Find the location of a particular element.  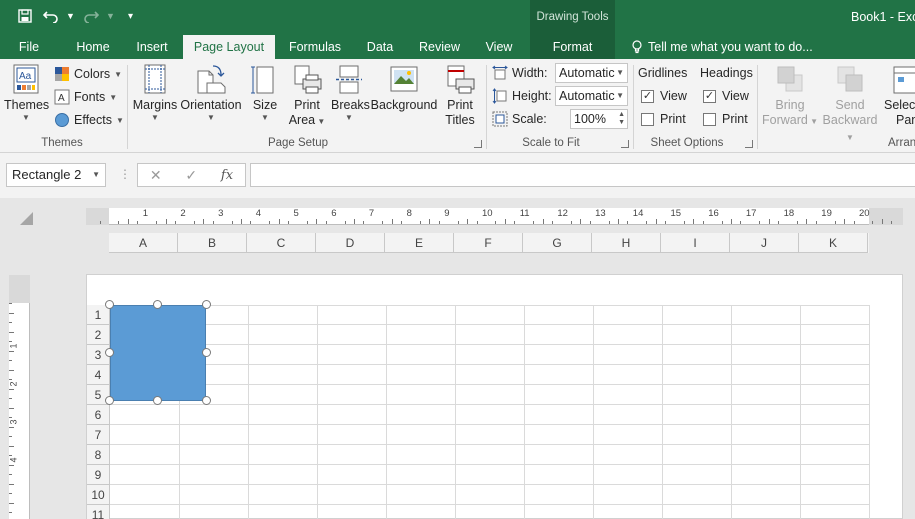

bring-forward-button: Bring Forward ▼ is located at coordinates (790, 96).